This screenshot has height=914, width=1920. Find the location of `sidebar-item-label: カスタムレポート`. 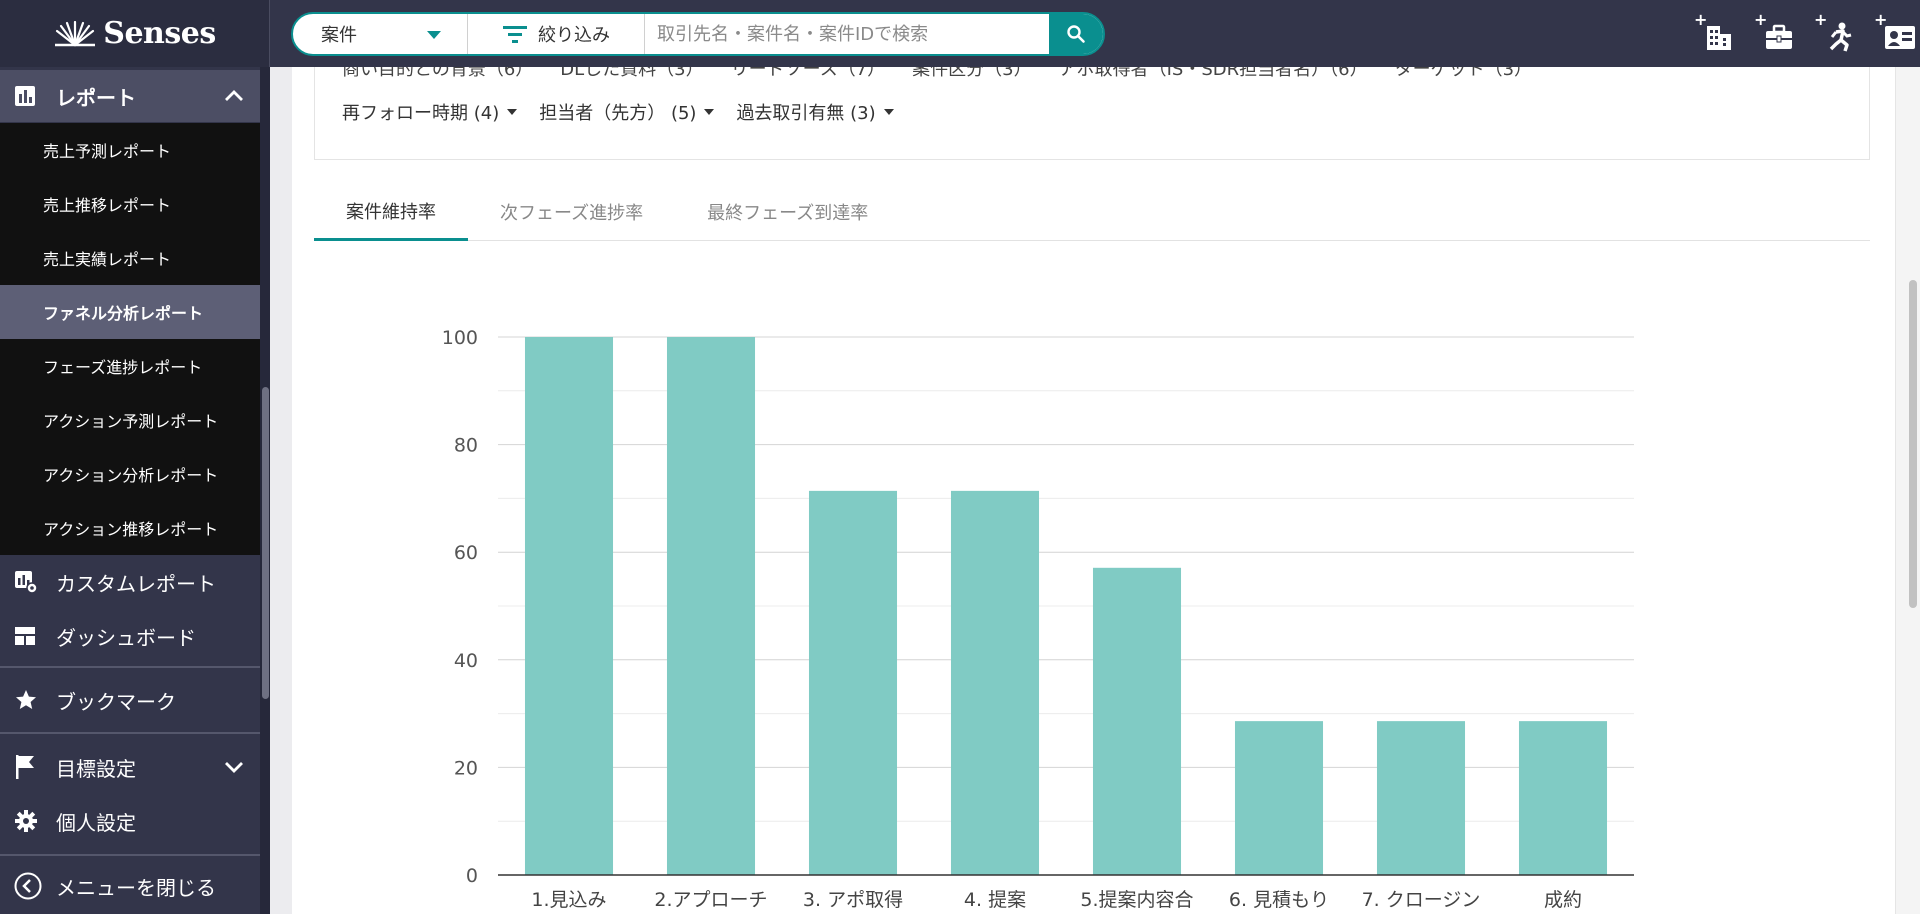

sidebar-item-label: カスタムレポート is located at coordinates (136, 583).